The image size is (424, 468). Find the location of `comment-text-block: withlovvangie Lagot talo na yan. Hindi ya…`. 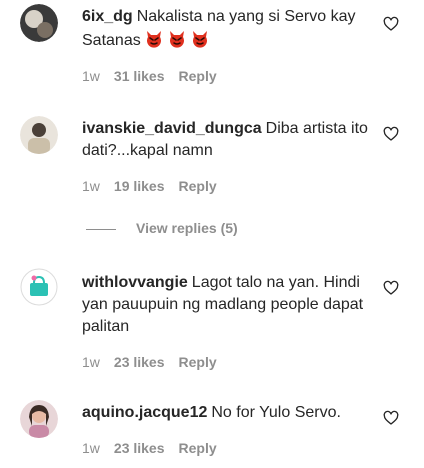

comment-text-block: withlovvangie Lagot talo na yan. Hindi ya… is located at coordinates (227, 305).